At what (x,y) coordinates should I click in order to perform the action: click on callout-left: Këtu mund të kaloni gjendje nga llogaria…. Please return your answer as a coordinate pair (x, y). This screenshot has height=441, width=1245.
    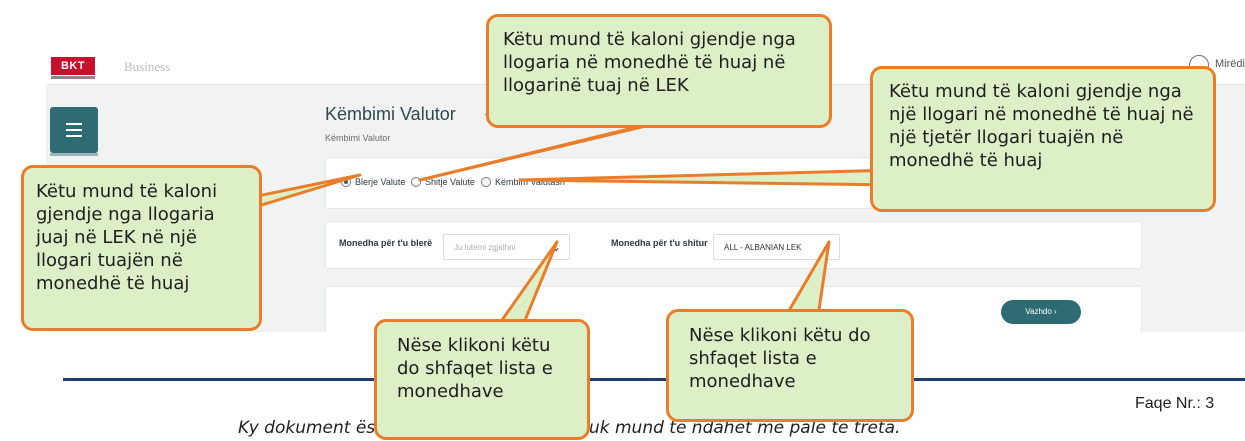
    Looking at the image, I should click on (141, 248).